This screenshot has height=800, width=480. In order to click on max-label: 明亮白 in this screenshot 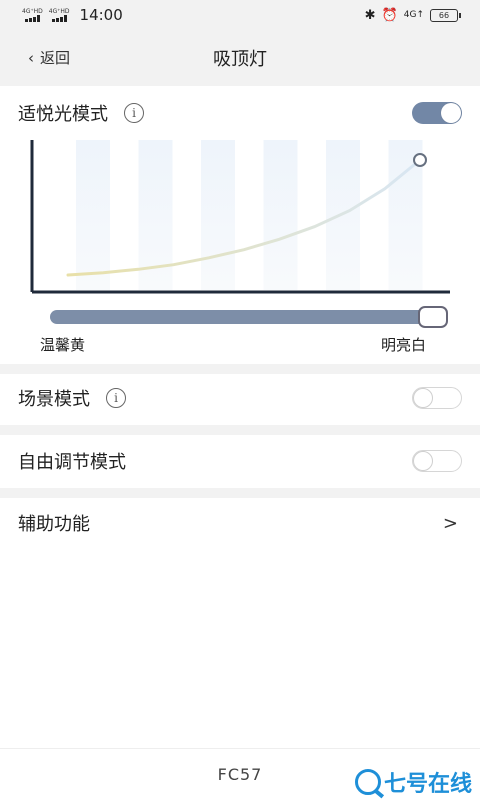, I will do `click(404, 345)`.